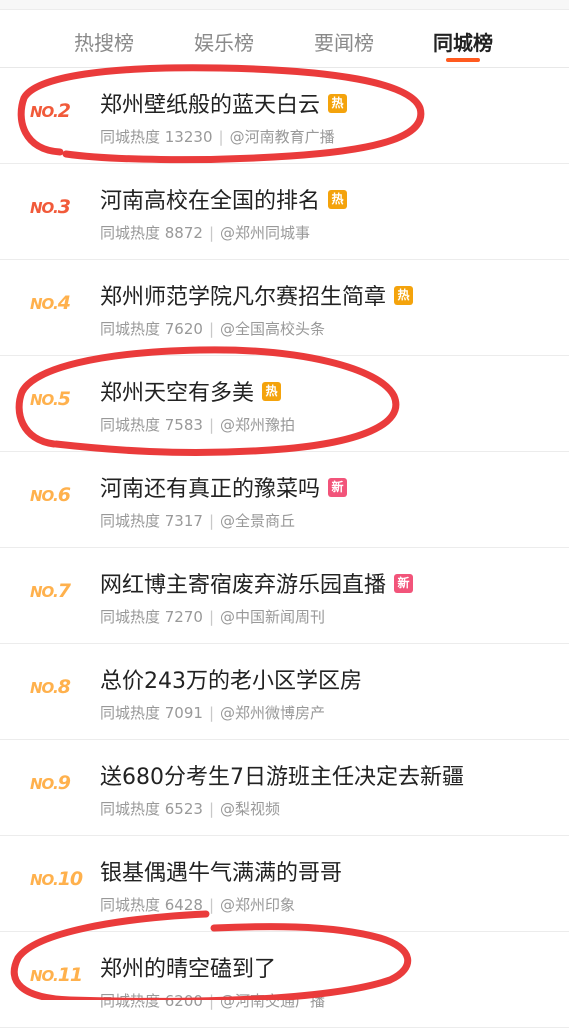 Image resolution: width=569 pixels, height=1028 pixels. What do you see at coordinates (151, 905) in the screenshot?
I see `heat-value: 同城热度 6428` at bounding box center [151, 905].